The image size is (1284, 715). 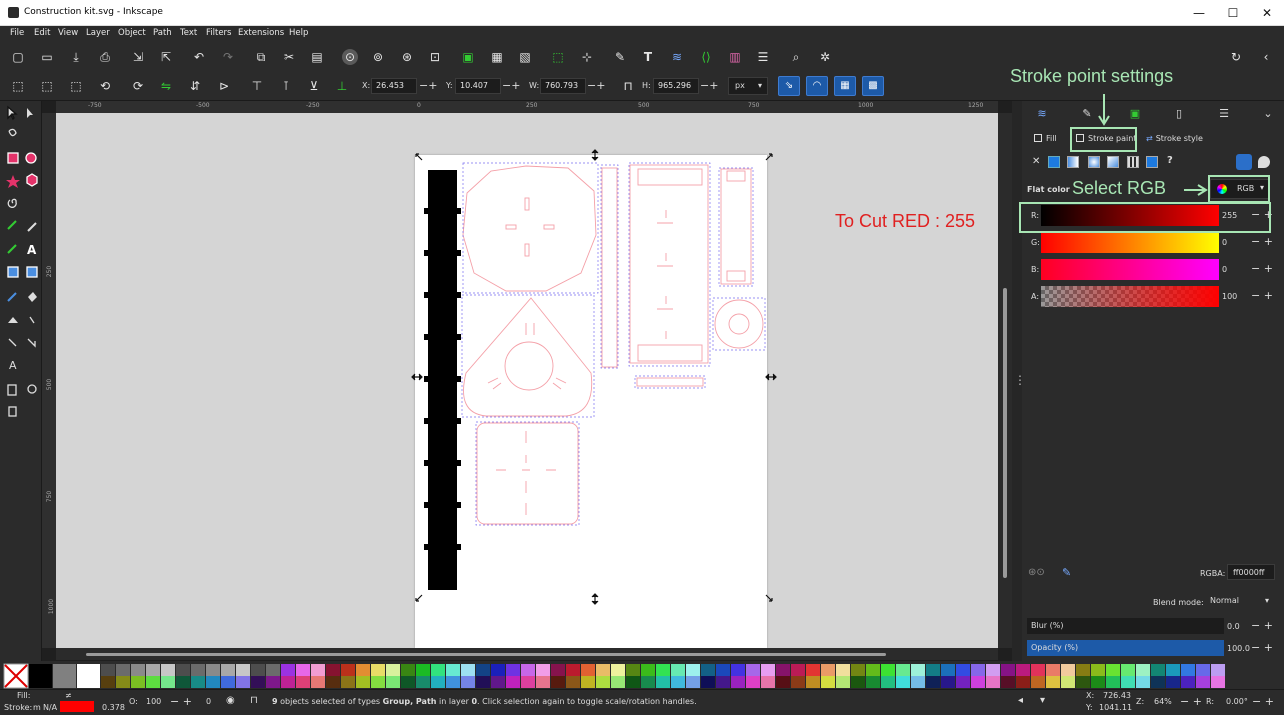 What do you see at coordinates (1224, 116) in the screenshot?
I see `align-tab-icon: ☰` at bounding box center [1224, 116].